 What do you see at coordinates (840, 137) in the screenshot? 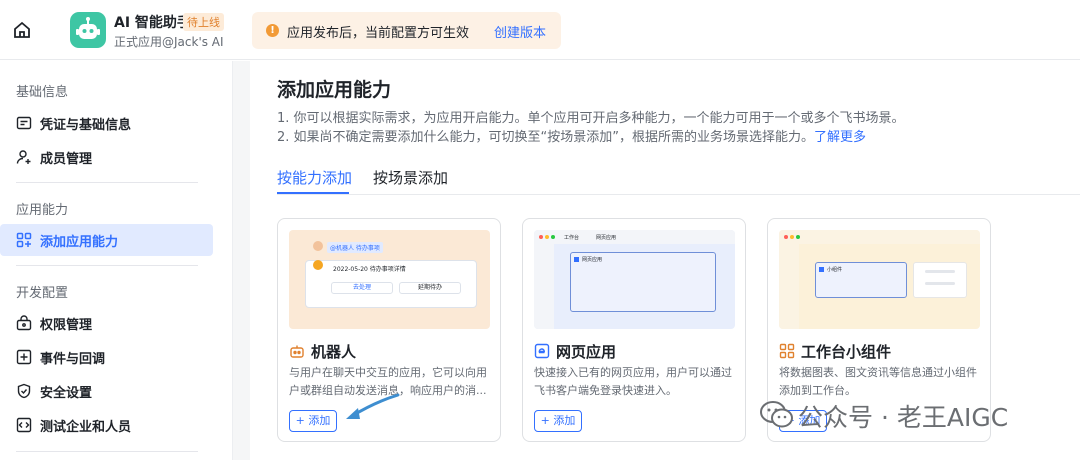
I see `learn-more-link: 了解更多` at bounding box center [840, 137].